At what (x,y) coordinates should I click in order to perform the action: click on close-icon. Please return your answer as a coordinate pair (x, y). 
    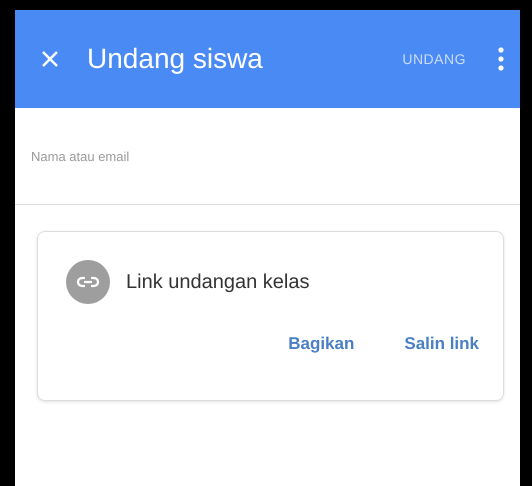
    Looking at the image, I should click on (50, 59).